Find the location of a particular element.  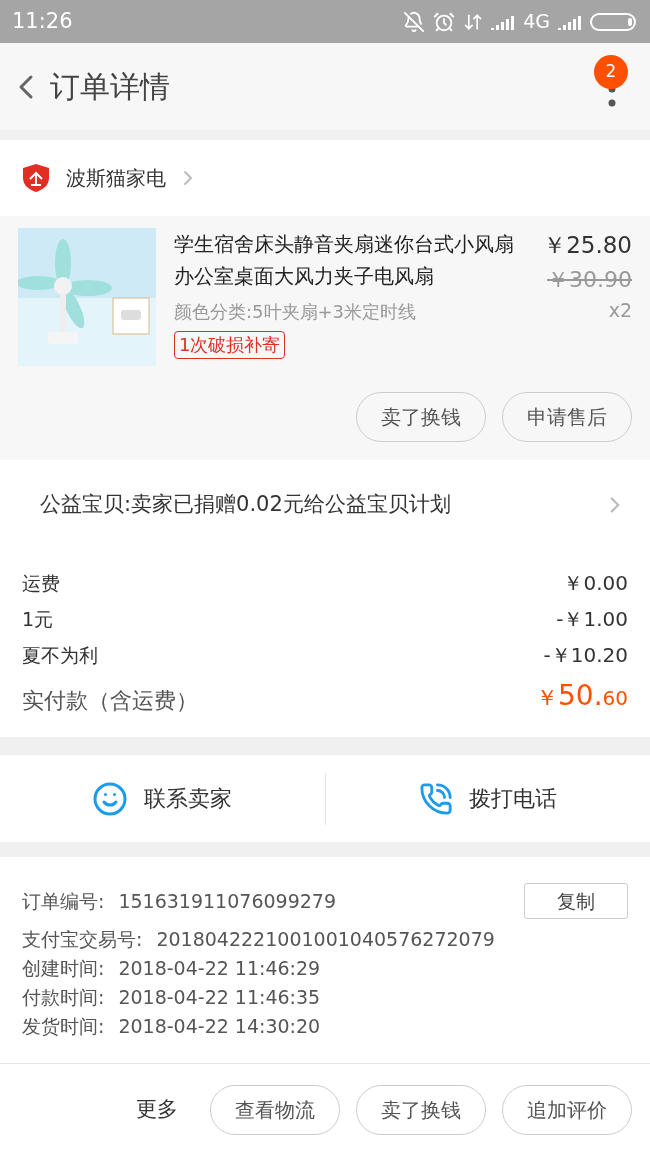

page-title: 订单详情 is located at coordinates (110, 87).